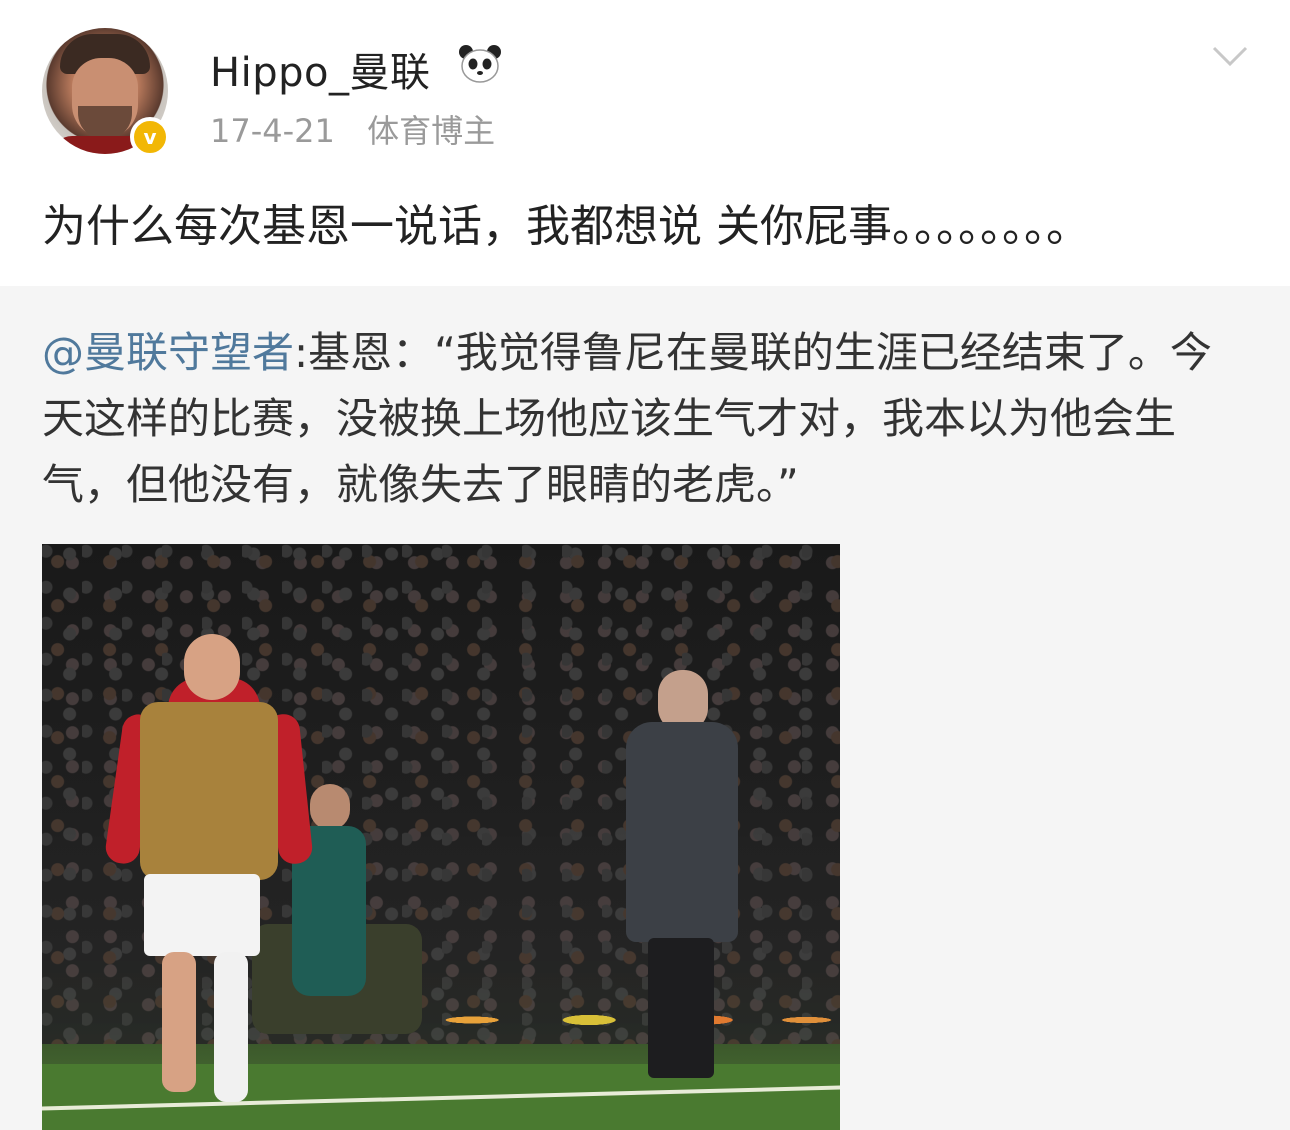 The height and width of the screenshot is (1130, 1290). What do you see at coordinates (212, 667) in the screenshot?
I see `player-head` at bounding box center [212, 667].